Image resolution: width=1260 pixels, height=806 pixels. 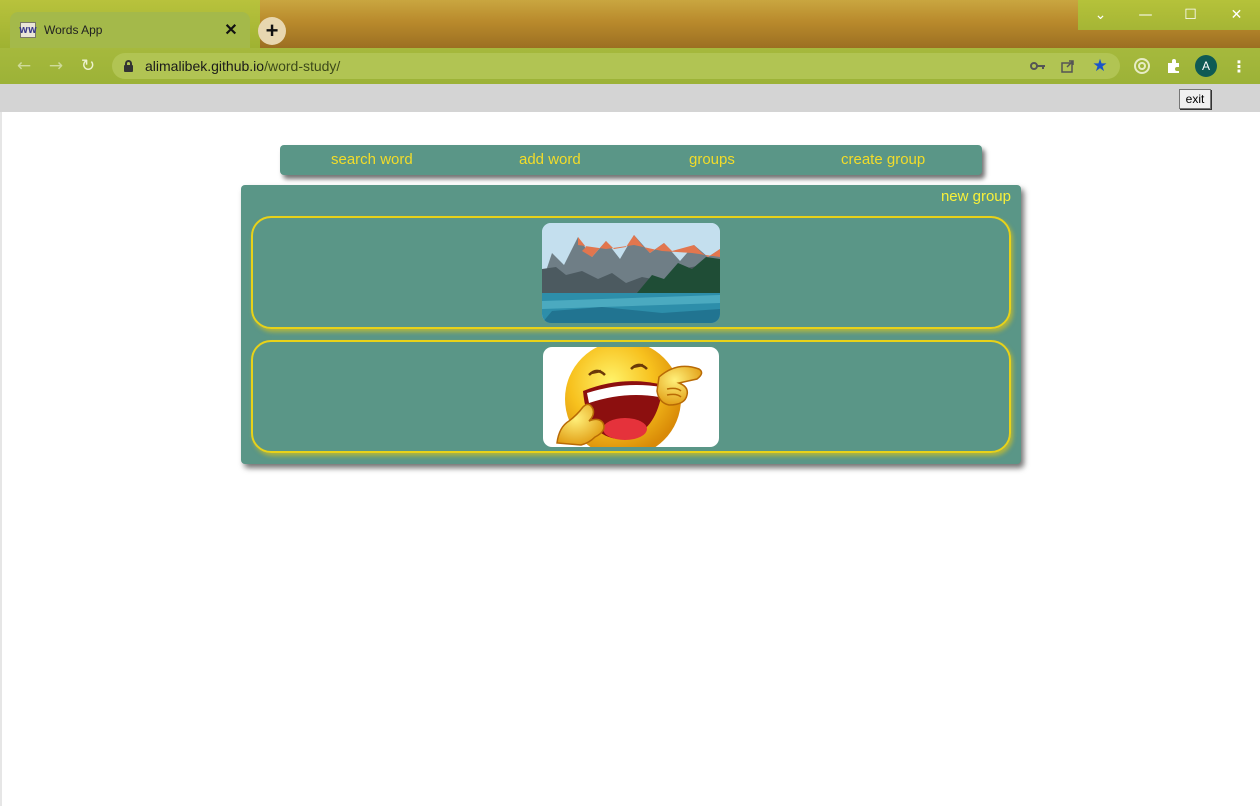 What do you see at coordinates (630, 24) in the screenshot?
I see `browser-titlebar: WW Words App ✕ + ⌄ — ☐ ✕` at bounding box center [630, 24].